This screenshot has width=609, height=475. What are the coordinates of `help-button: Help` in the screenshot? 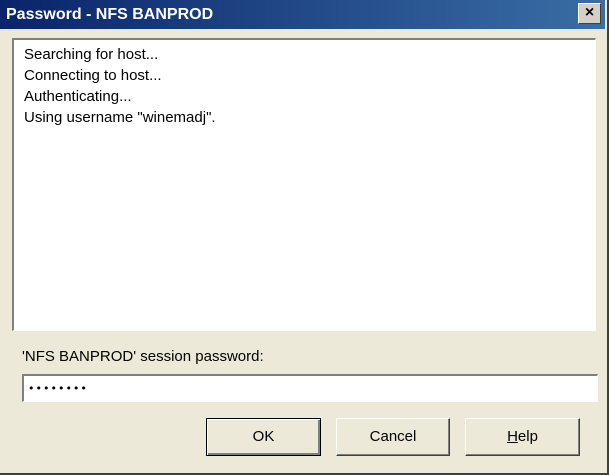 It's located at (522, 437).